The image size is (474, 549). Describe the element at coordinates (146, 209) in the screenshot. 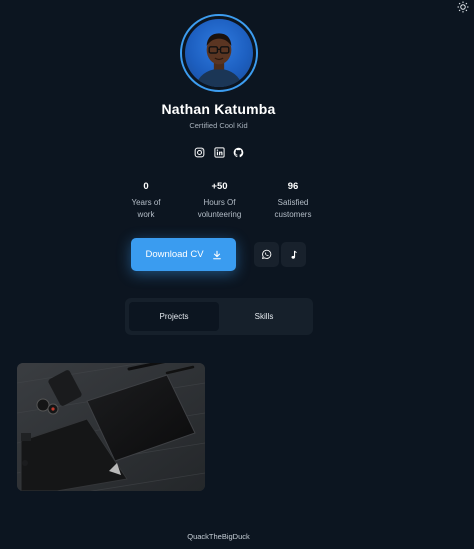

I see `stat-label: Years of work` at that location.